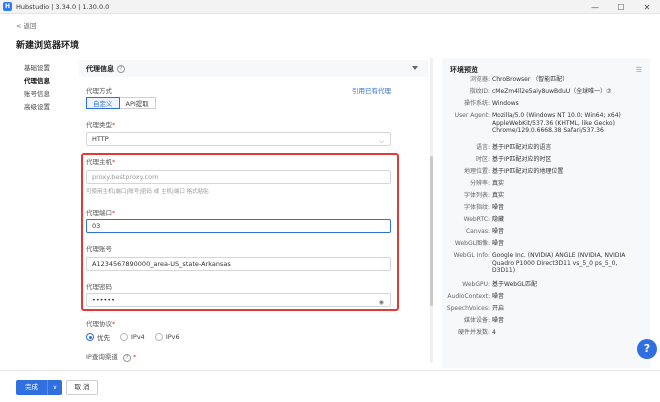  What do you see at coordinates (477, 231) in the screenshot?
I see `preview-row-key: Canvas:` at bounding box center [477, 231].